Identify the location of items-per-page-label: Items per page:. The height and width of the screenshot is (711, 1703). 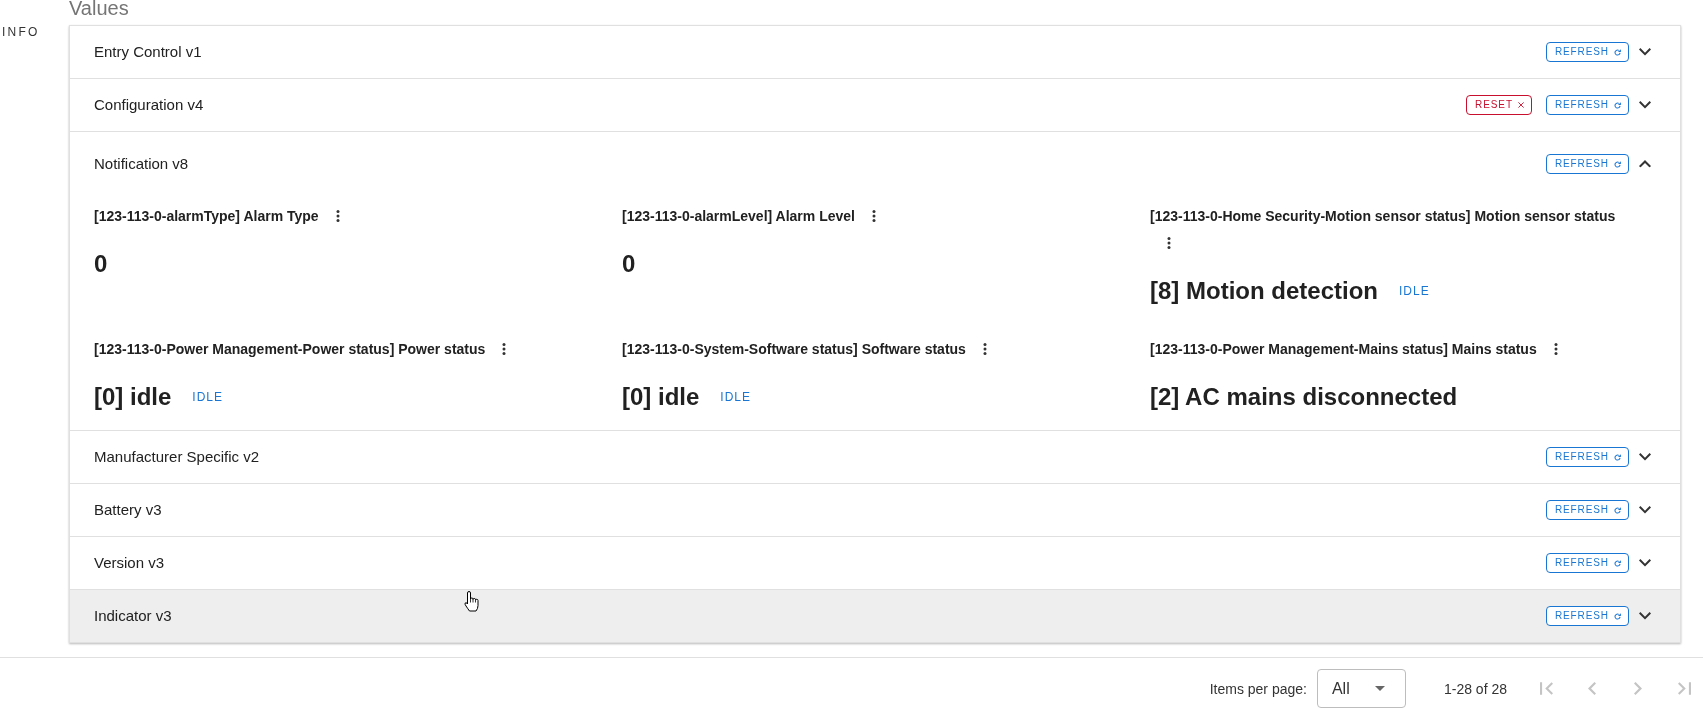
(1258, 688).